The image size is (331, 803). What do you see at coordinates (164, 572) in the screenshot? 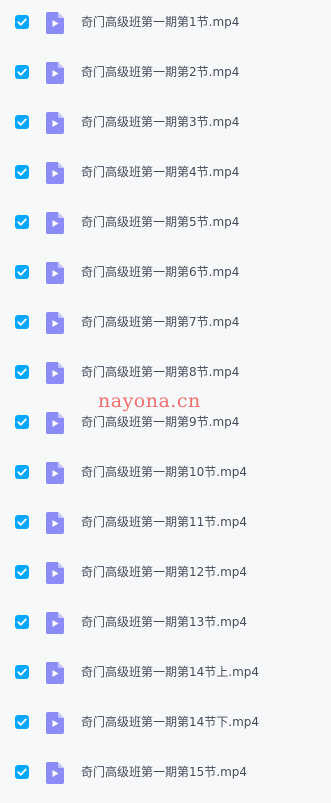
I see `file-name: 奇门高级班第一期第12节.mp4` at bounding box center [164, 572].